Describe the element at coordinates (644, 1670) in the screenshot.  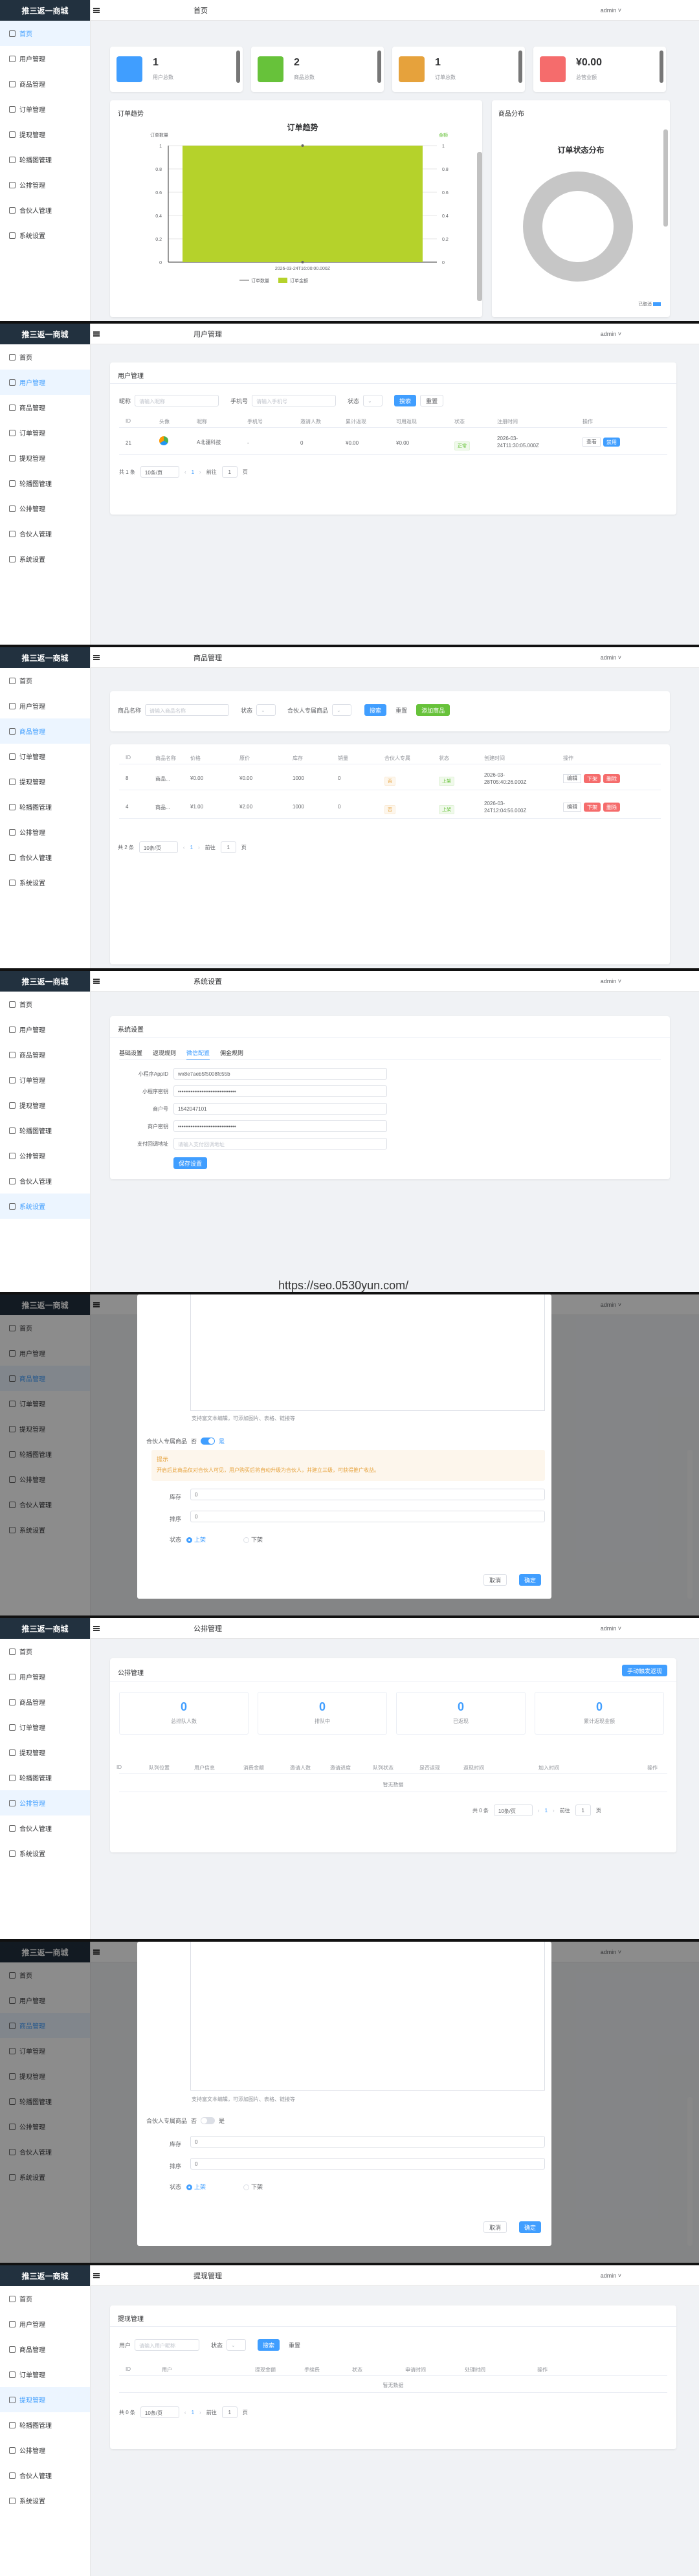
I see `manual-cashback-button: 手动触发返现` at that location.